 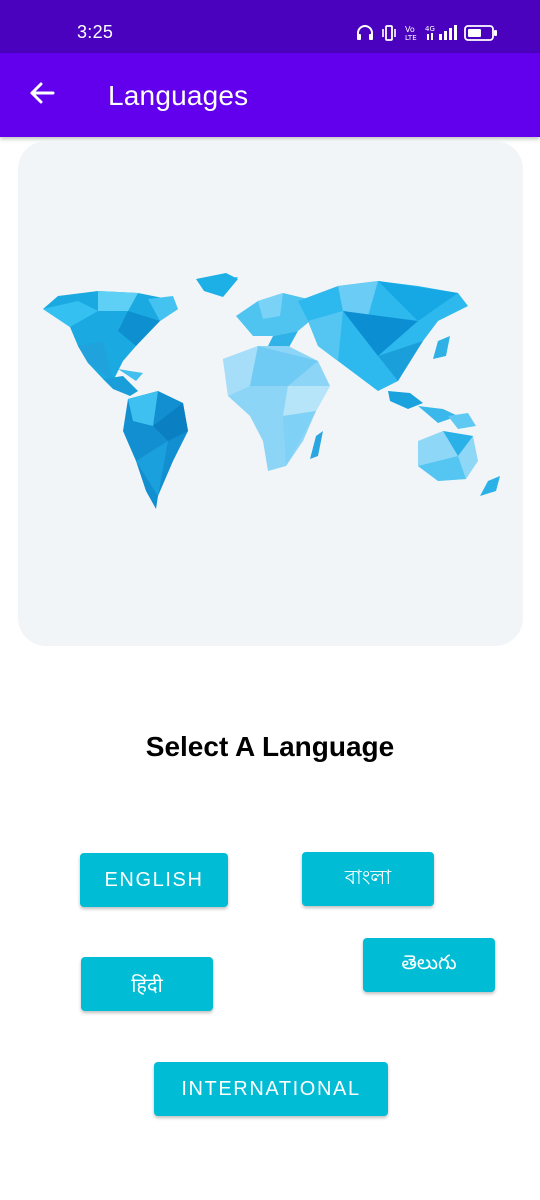 I want to click on select-language-heading: Select A Language, so click(x=270, y=746).